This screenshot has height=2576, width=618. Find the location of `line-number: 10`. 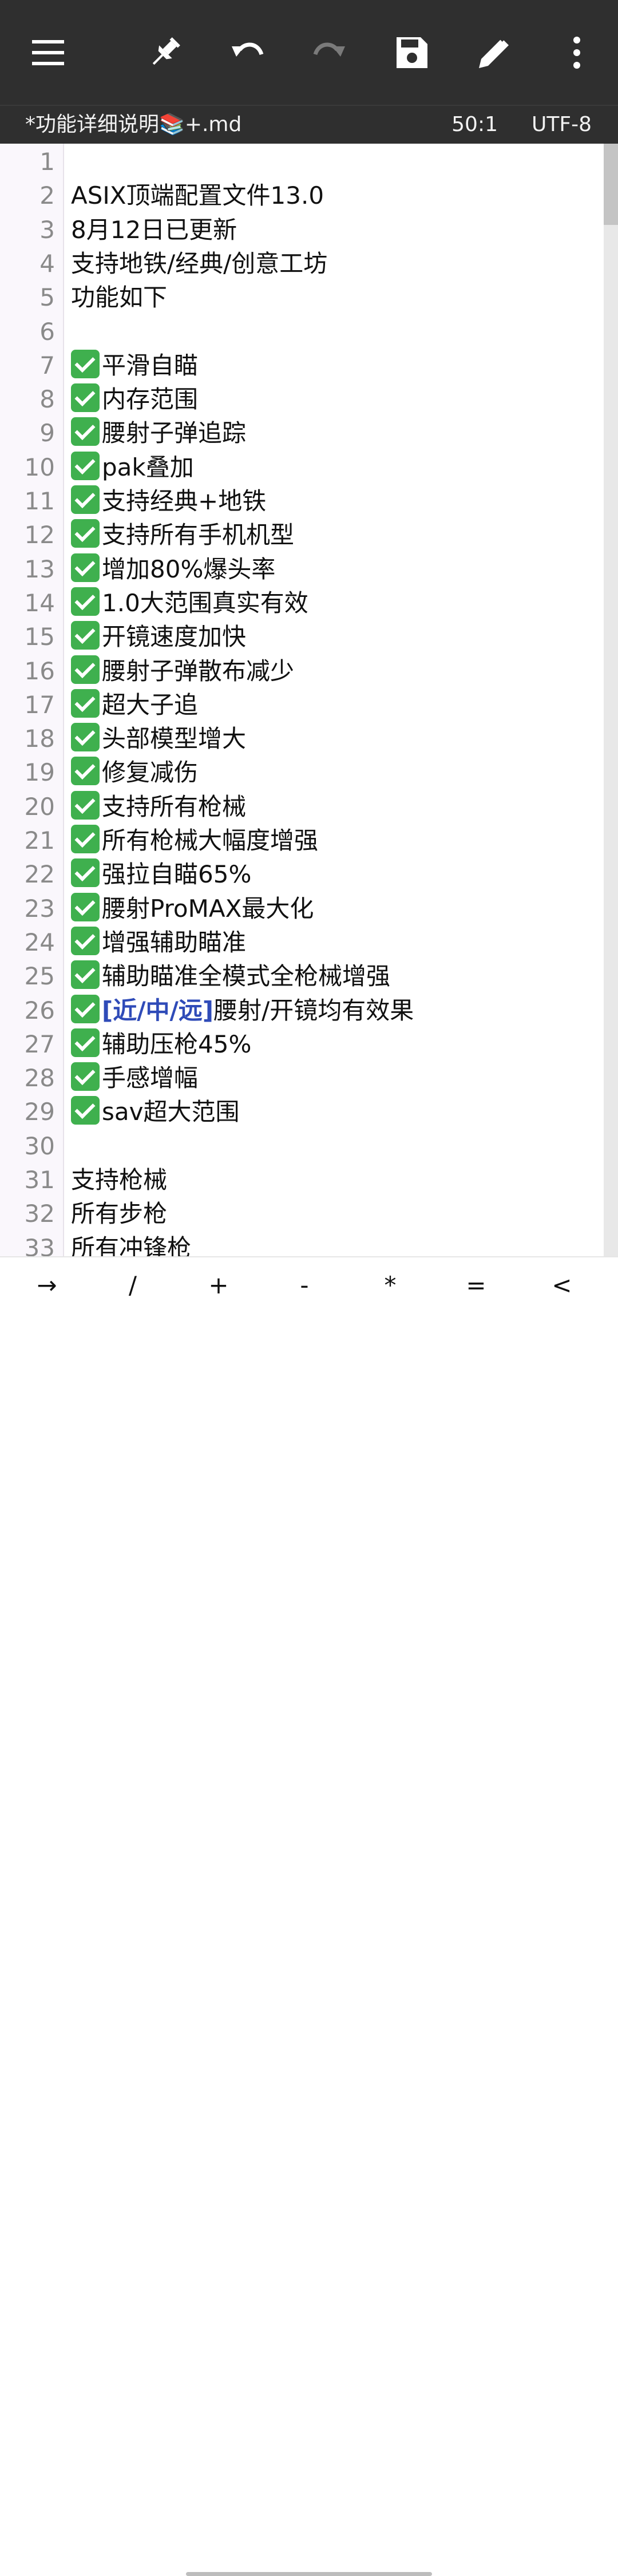

line-number: 10 is located at coordinates (39, 467).